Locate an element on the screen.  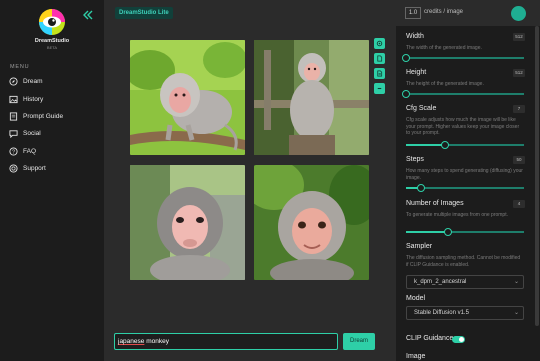
model-title: Model is located at coordinates (416, 298).